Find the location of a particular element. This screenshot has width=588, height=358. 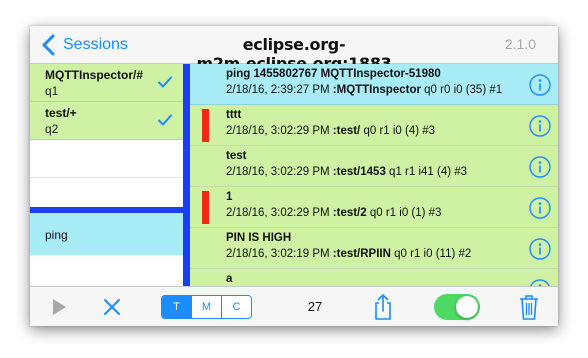

message-meta: q0 r1 i0 (1) #3 is located at coordinates (405, 213).